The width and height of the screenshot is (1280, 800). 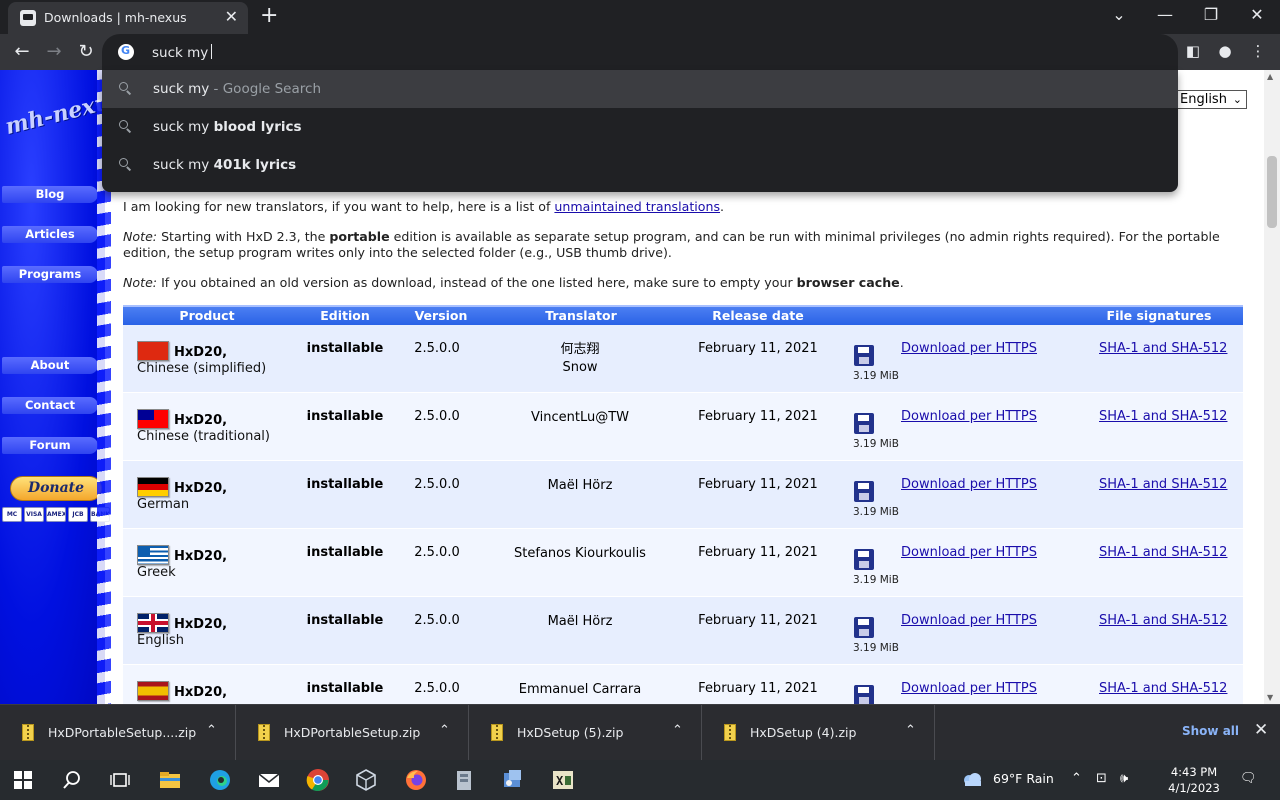 What do you see at coordinates (1270, 697) in the screenshot?
I see `scroll-down-icon: ▼` at bounding box center [1270, 697].